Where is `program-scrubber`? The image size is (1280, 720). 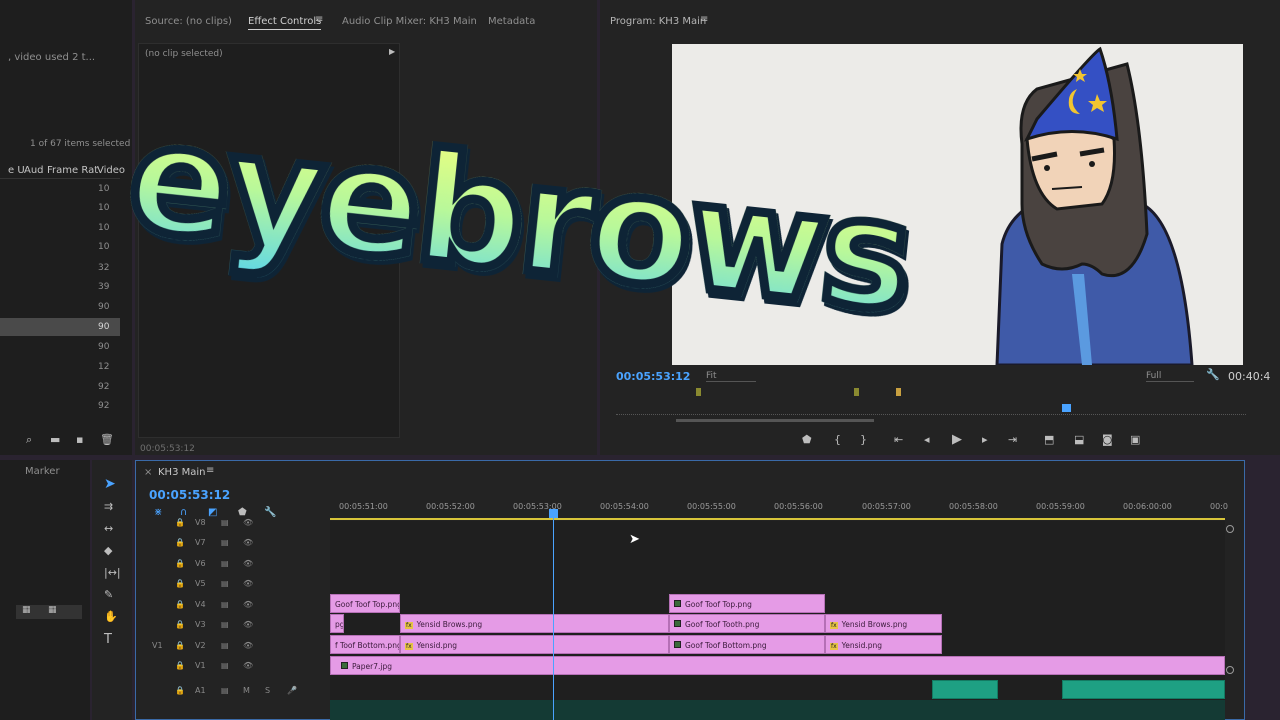
program-scrubber is located at coordinates (931, 409).